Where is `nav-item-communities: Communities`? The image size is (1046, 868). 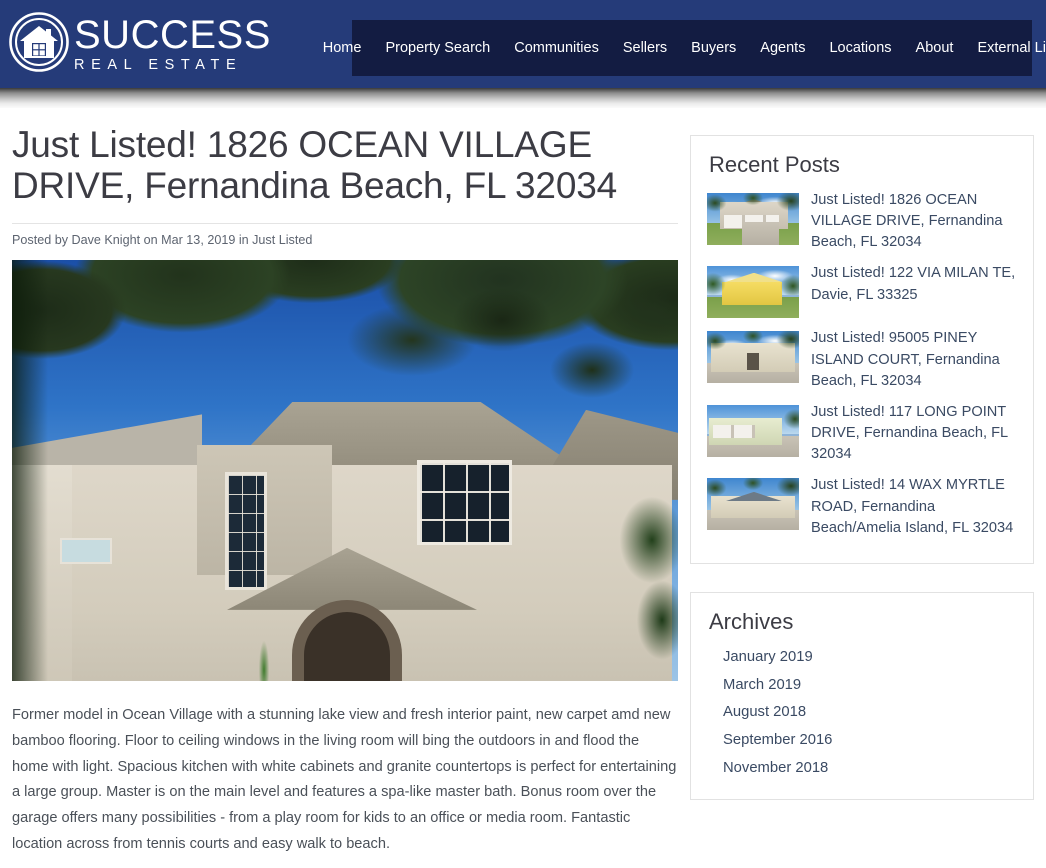
nav-item-communities: Communities is located at coordinates (556, 48).